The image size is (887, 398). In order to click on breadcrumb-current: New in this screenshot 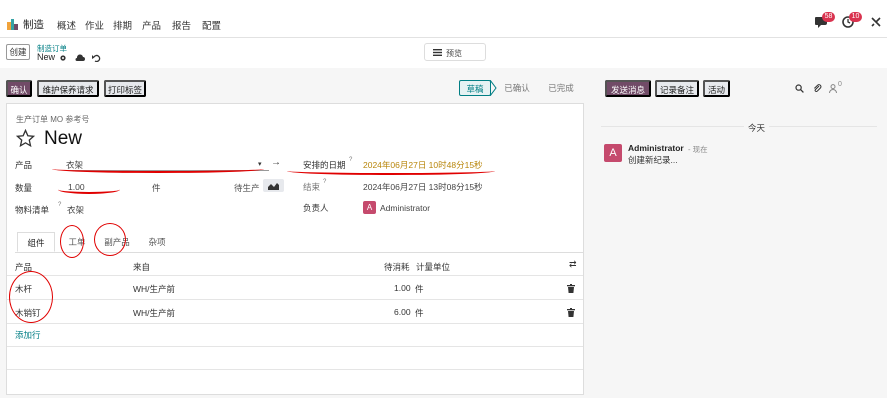, I will do `click(46, 57)`.